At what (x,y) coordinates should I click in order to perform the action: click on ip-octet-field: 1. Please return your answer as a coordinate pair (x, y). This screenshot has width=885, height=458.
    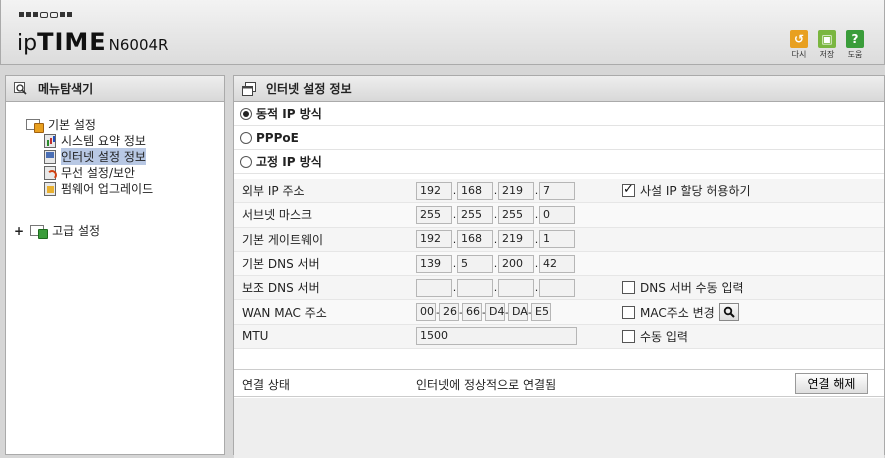
    Looking at the image, I should click on (557, 239).